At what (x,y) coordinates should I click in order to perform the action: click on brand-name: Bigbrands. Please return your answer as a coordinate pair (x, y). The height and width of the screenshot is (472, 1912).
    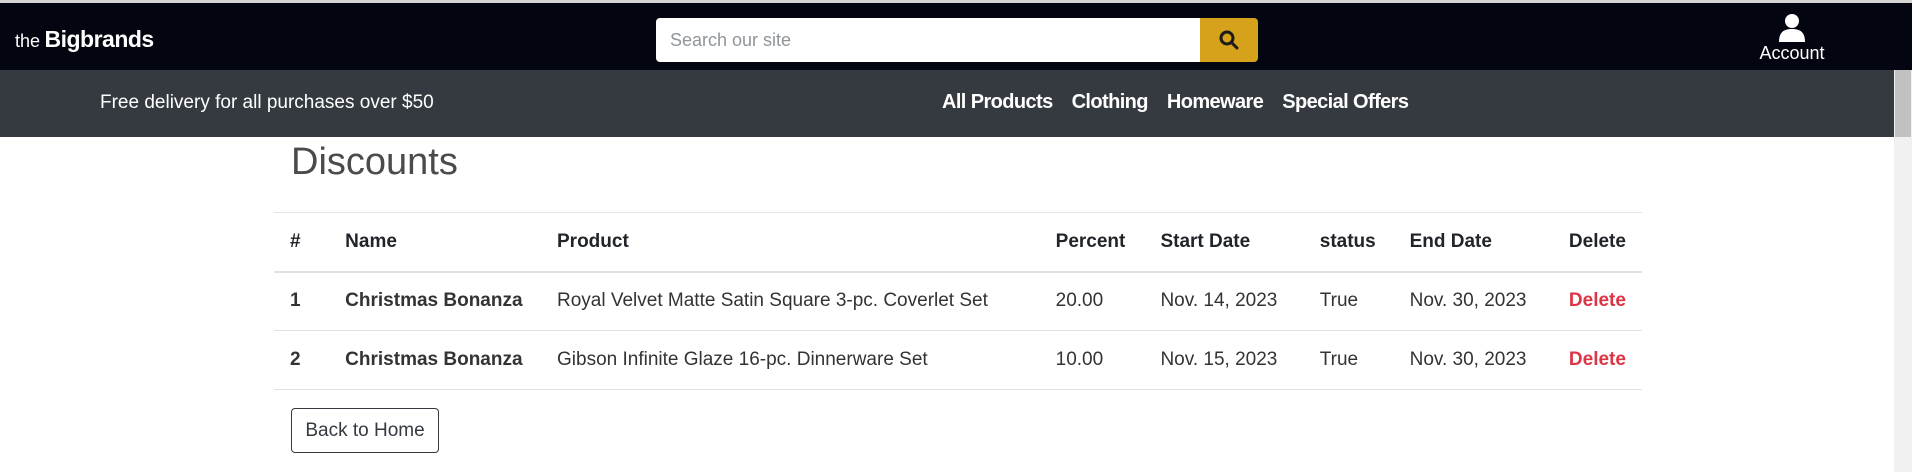
    Looking at the image, I should click on (99, 39).